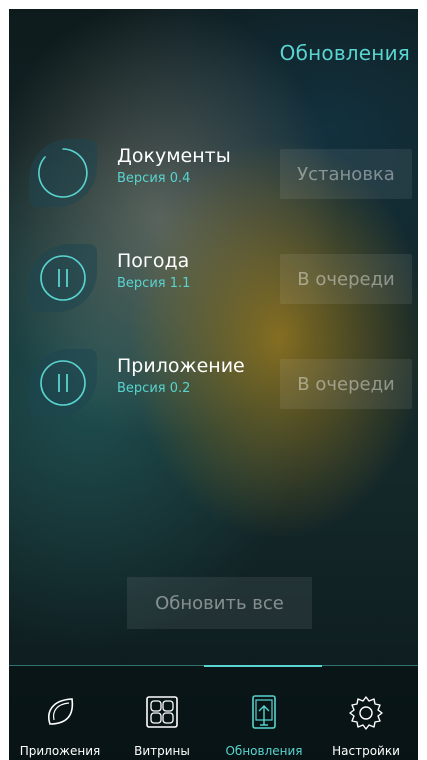 The height and width of the screenshot is (760, 427). What do you see at coordinates (63, 173) in the screenshot?
I see `spinner-icon` at bounding box center [63, 173].